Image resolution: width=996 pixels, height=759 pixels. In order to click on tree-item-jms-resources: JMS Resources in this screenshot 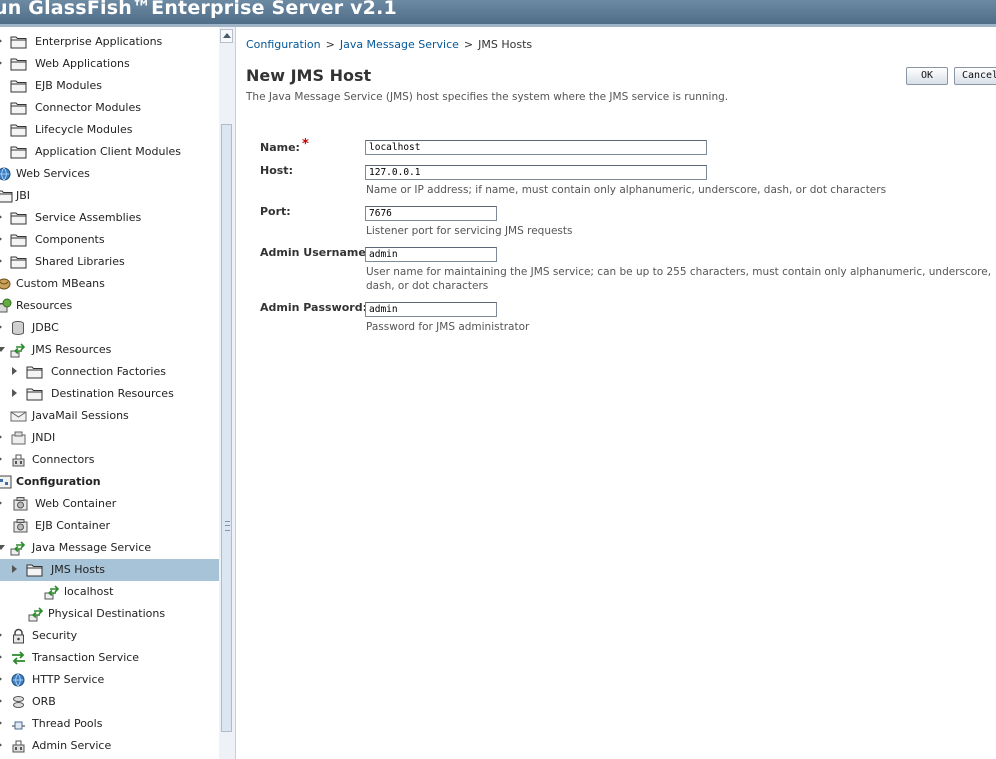, I will do `click(109, 350)`.